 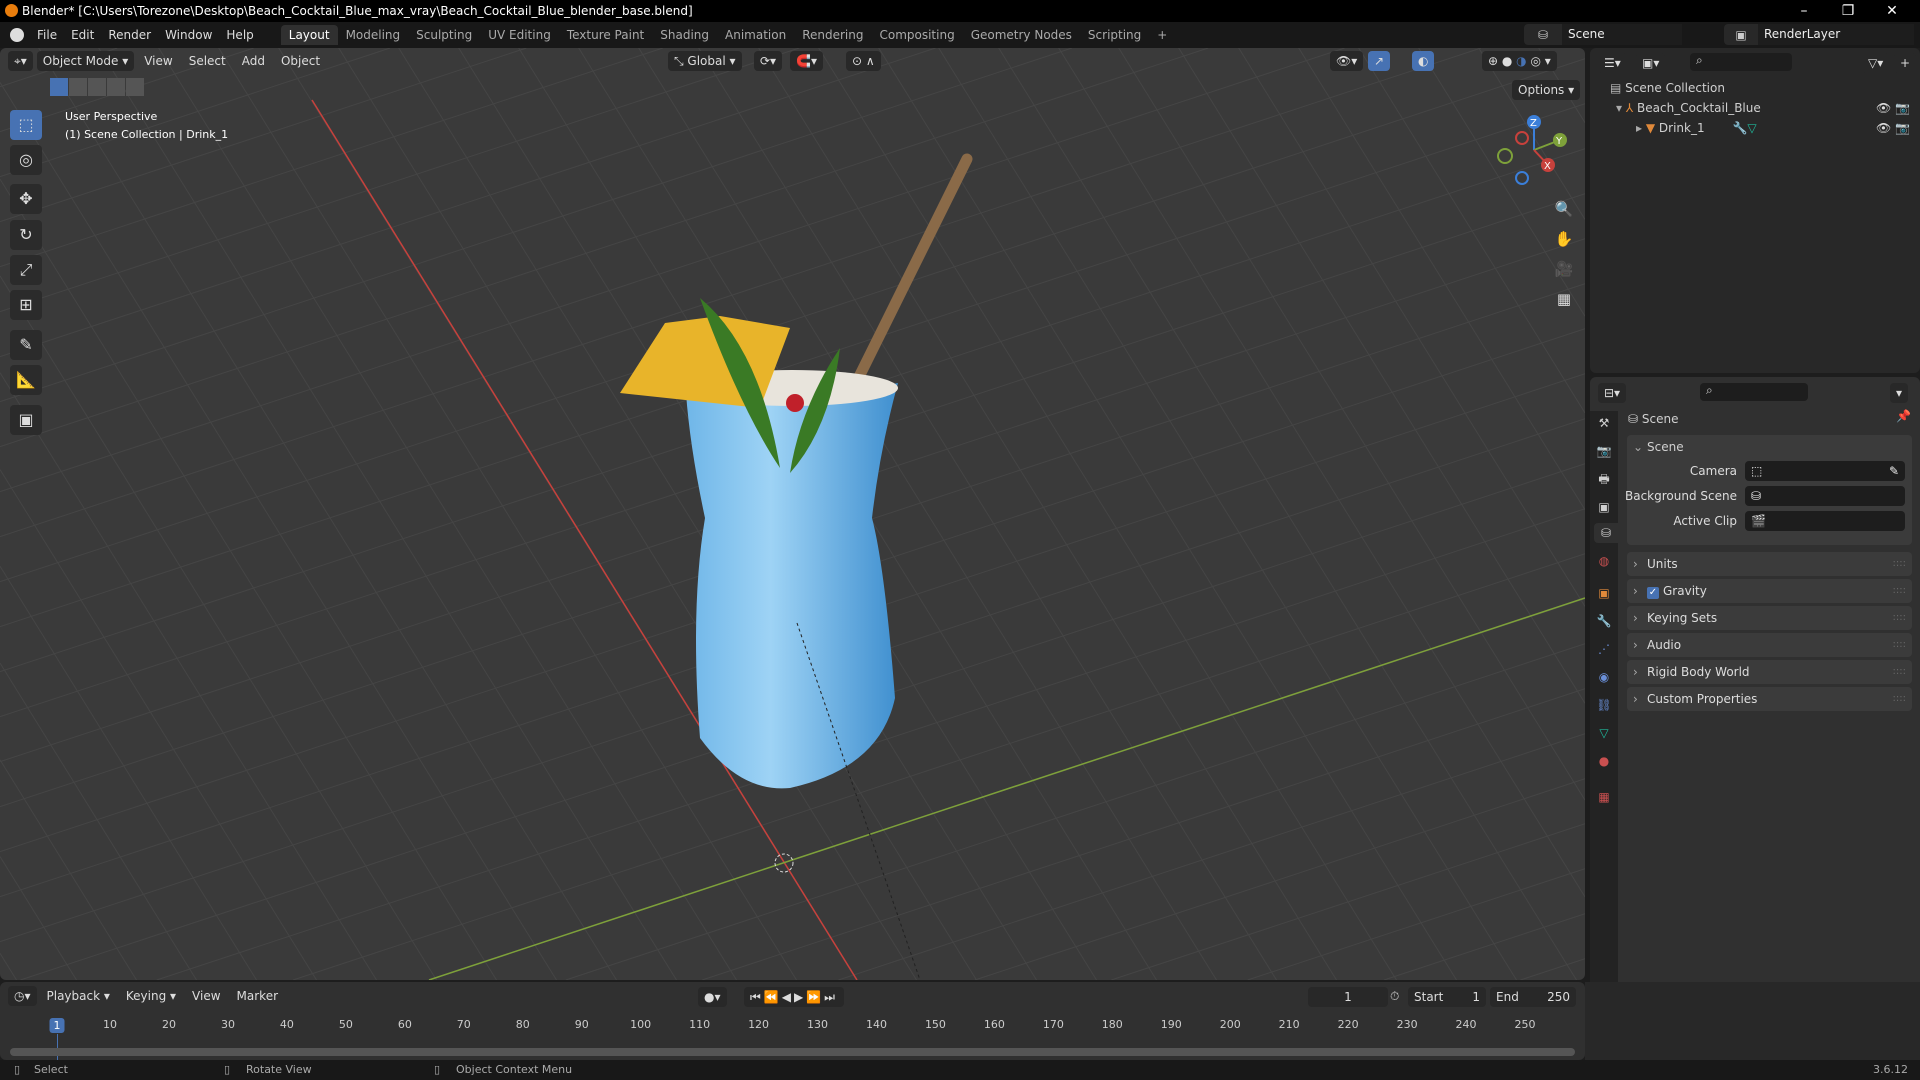 I want to click on workspace-tab-compositing: Compositing, so click(x=916, y=35).